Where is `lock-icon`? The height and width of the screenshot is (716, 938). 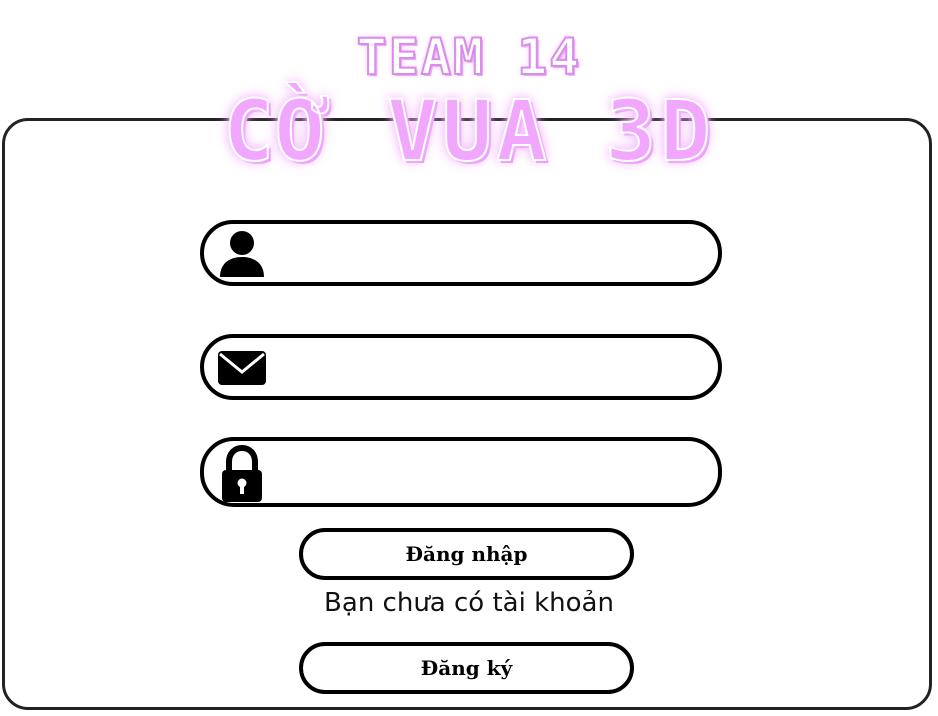 lock-icon is located at coordinates (242, 473).